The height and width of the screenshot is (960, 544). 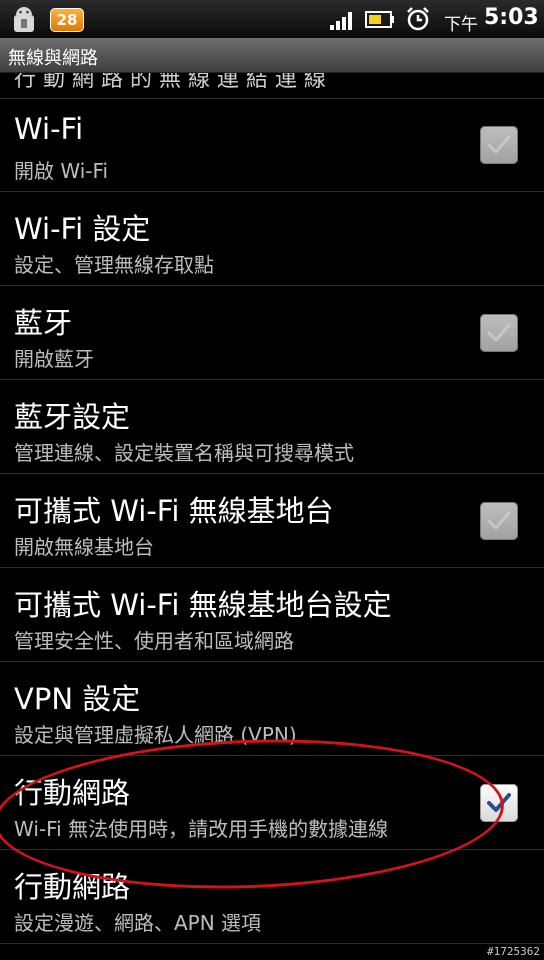 What do you see at coordinates (272, 427) in the screenshot?
I see `settings-item: 藍牙設定管理連線、設定裝置名稱與可搜尋模式` at bounding box center [272, 427].